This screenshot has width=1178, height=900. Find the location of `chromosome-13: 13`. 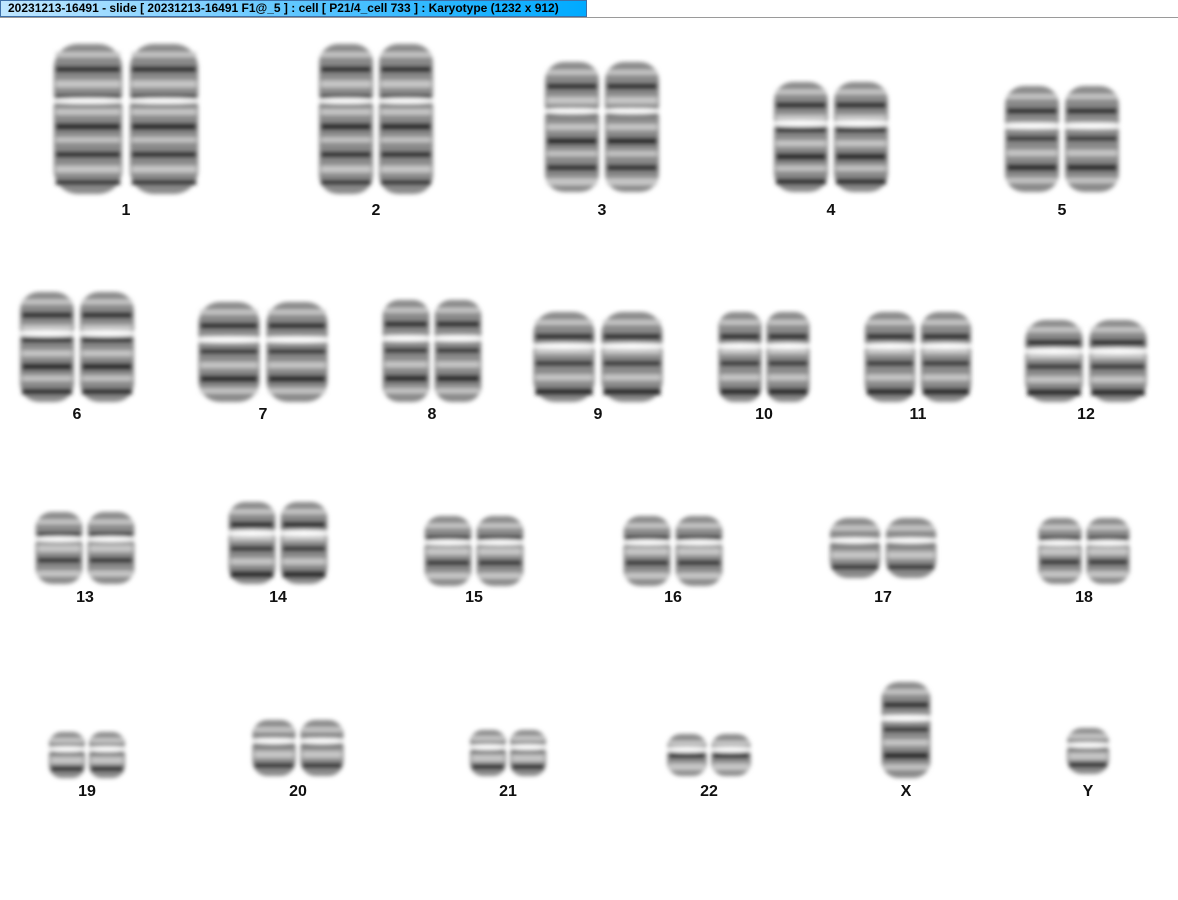

chromosome-13: 13 is located at coordinates (85, 564).